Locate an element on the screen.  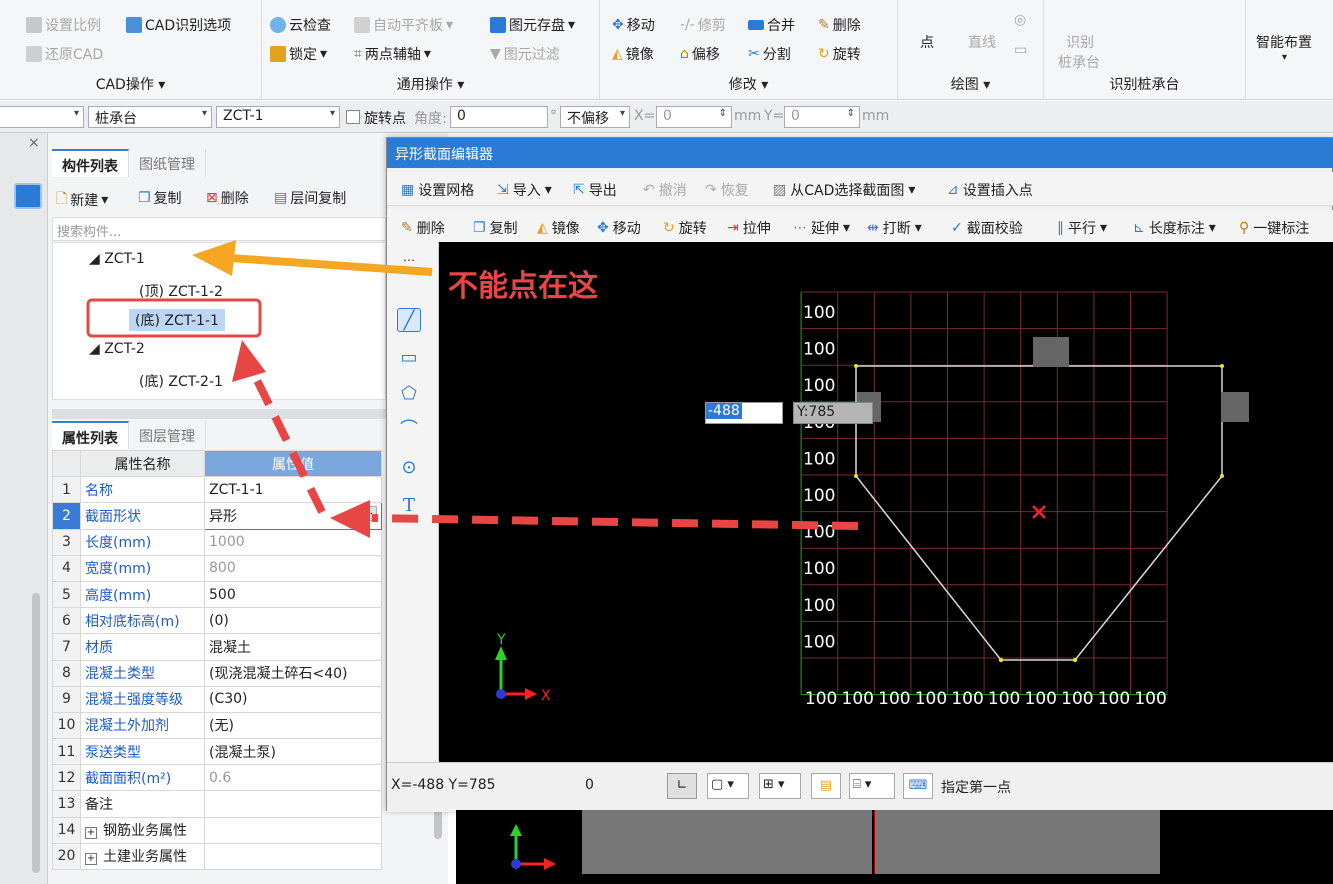
property-row: 7 材质 混凝土 is located at coordinates (217, 647).